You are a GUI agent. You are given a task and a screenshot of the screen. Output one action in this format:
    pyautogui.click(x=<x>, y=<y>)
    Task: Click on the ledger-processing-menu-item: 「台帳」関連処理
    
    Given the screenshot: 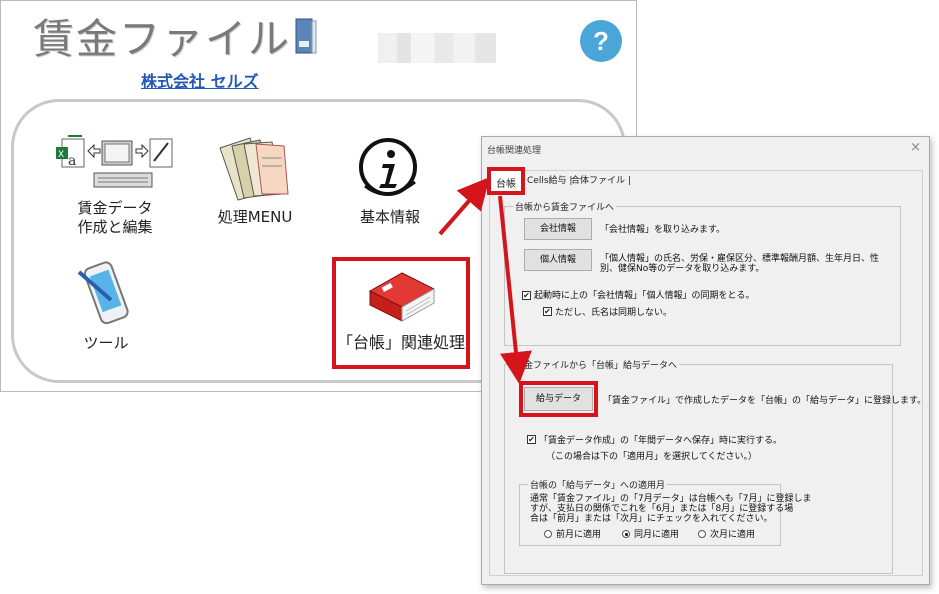 What is the action you would take?
    pyautogui.click(x=401, y=313)
    